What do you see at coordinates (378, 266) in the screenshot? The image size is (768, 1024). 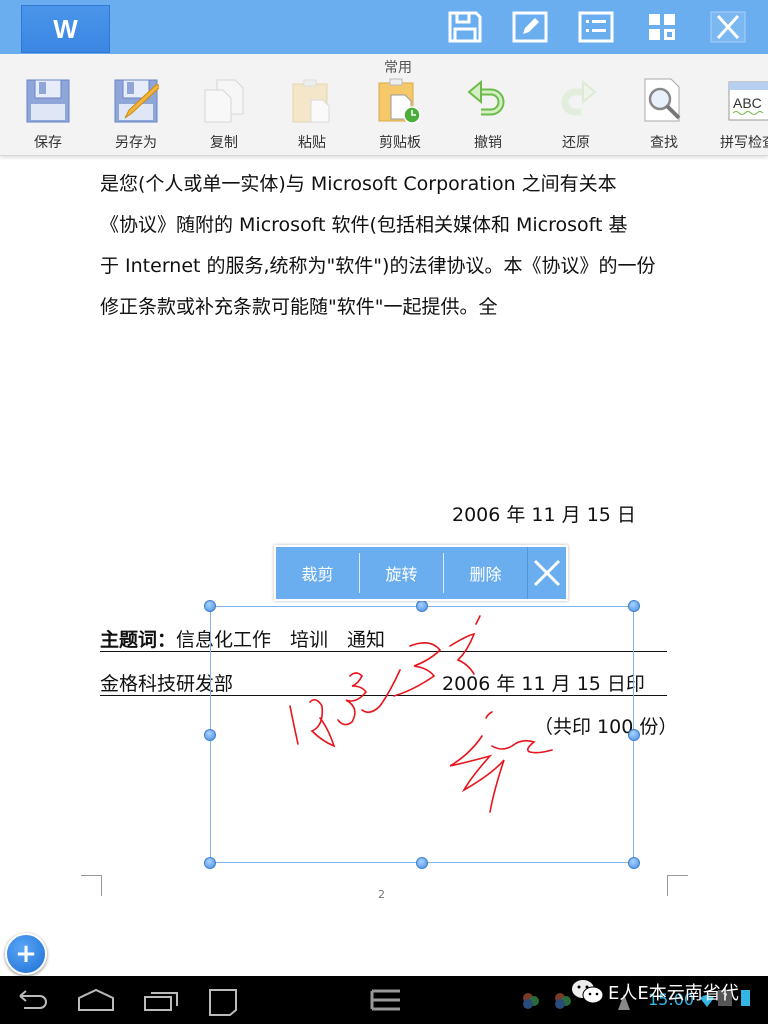 I see `paragraph-line: 于 Internet 的服务,统称为"软件")的法律协议。本《协议》的一份` at bounding box center [378, 266].